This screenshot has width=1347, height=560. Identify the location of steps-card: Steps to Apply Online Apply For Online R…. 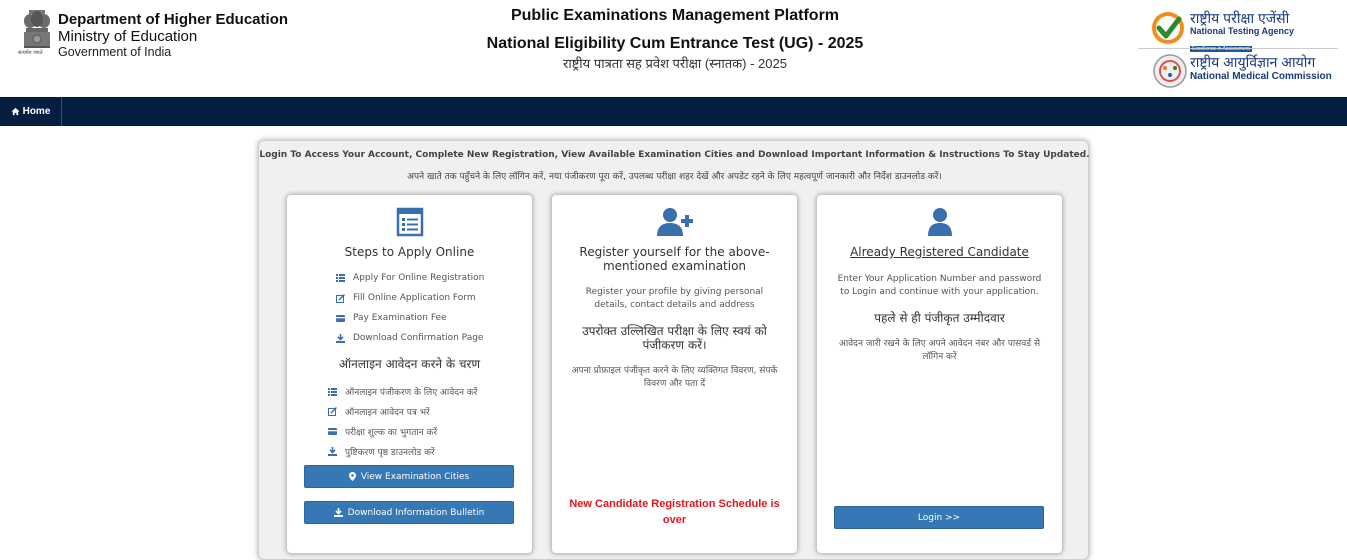
(409, 374).